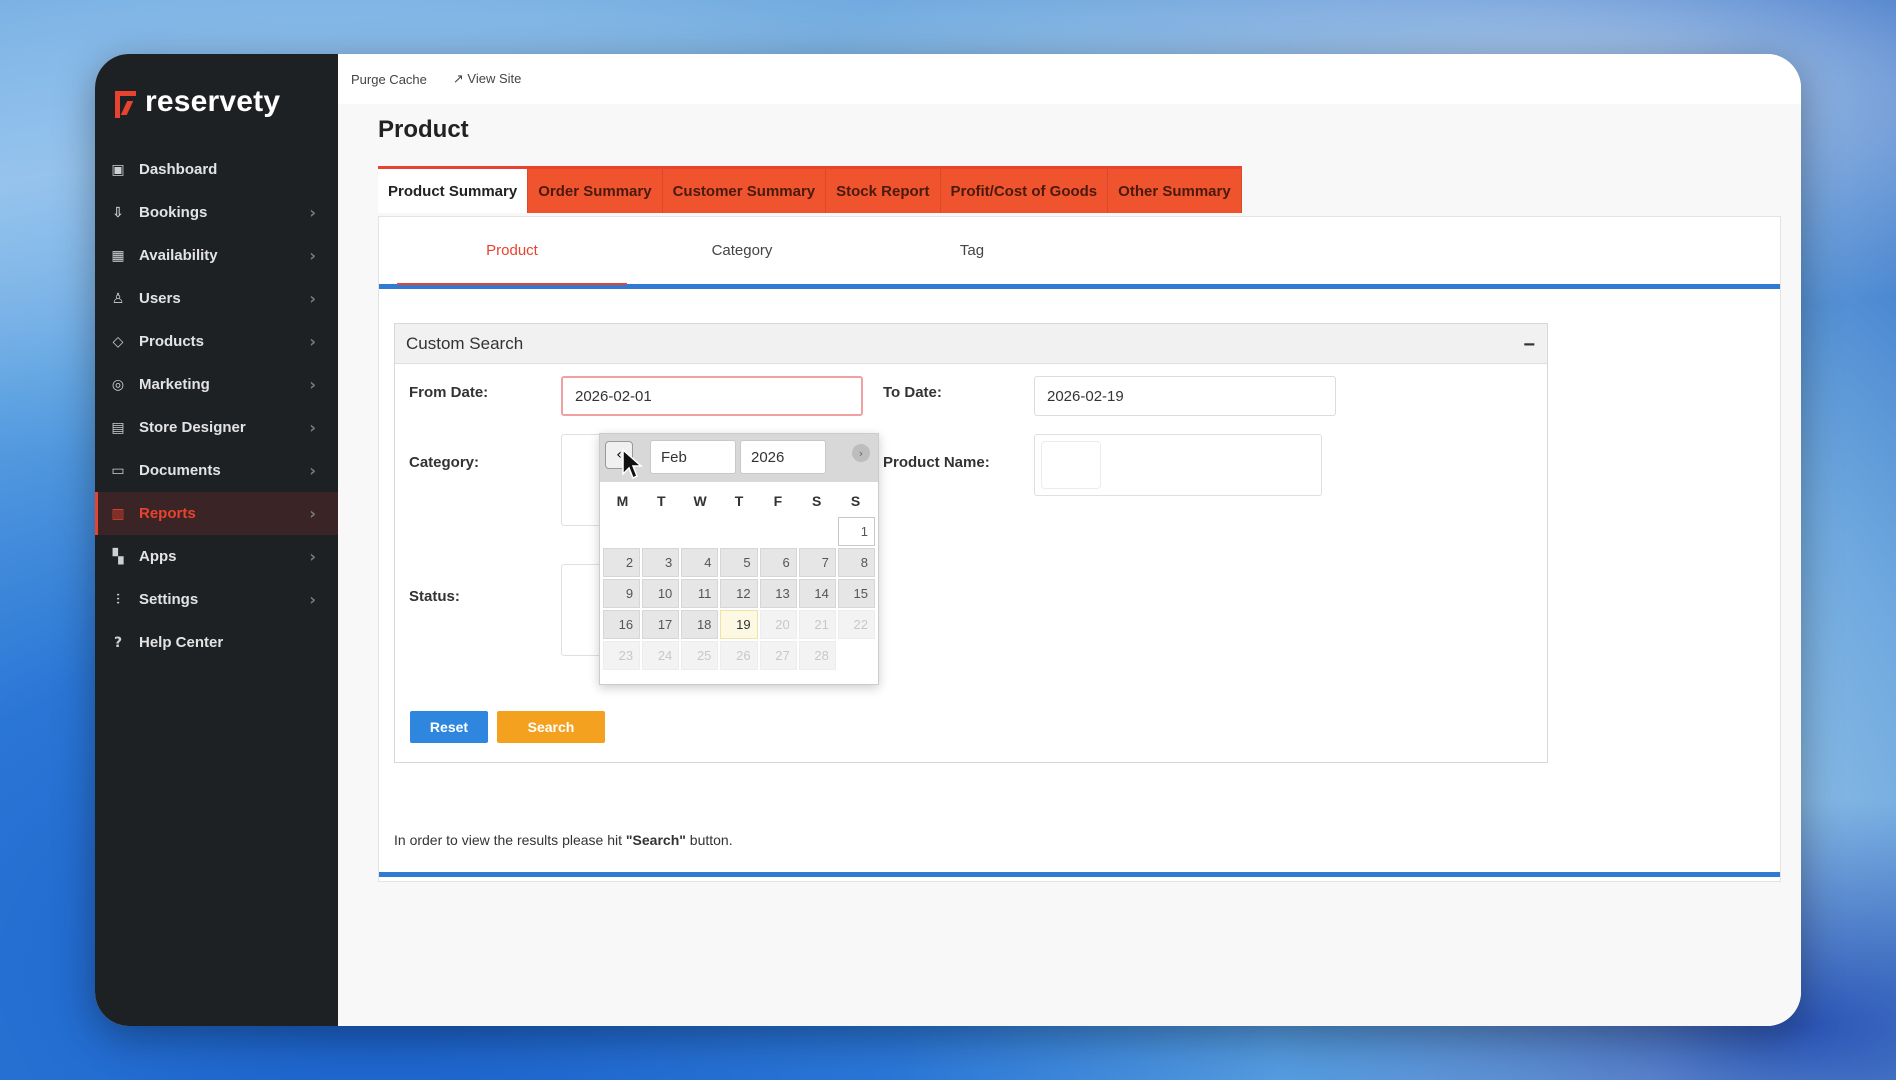 Image resolution: width=1896 pixels, height=1080 pixels. I want to click on calendar-day: 19, so click(739, 624).